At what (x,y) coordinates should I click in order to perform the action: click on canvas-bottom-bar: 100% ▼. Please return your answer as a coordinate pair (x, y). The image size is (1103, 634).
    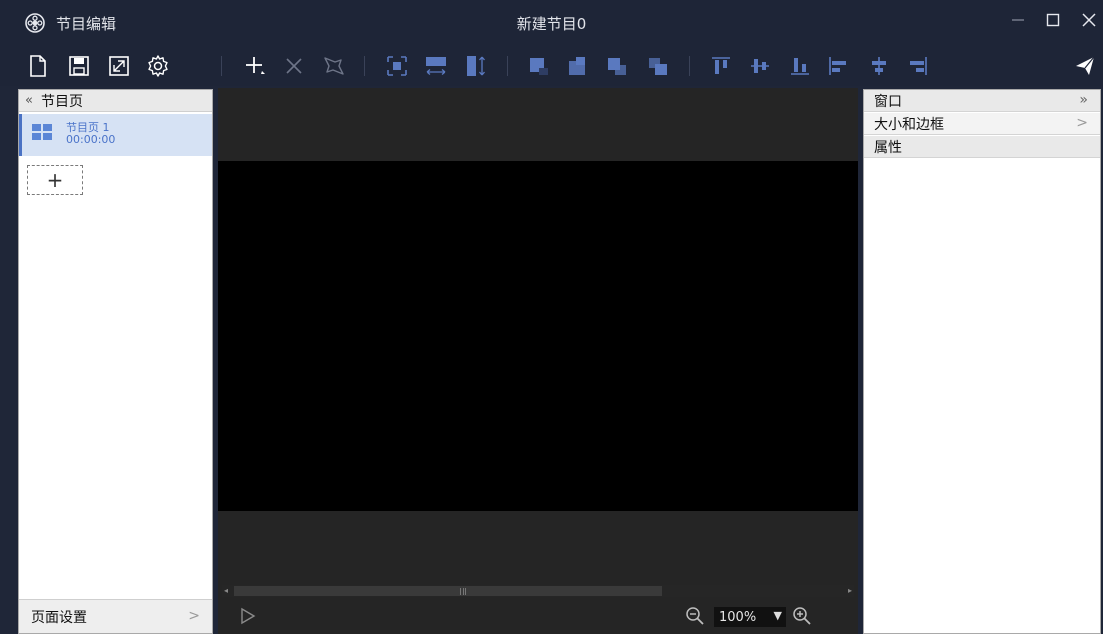
    Looking at the image, I should click on (538, 616).